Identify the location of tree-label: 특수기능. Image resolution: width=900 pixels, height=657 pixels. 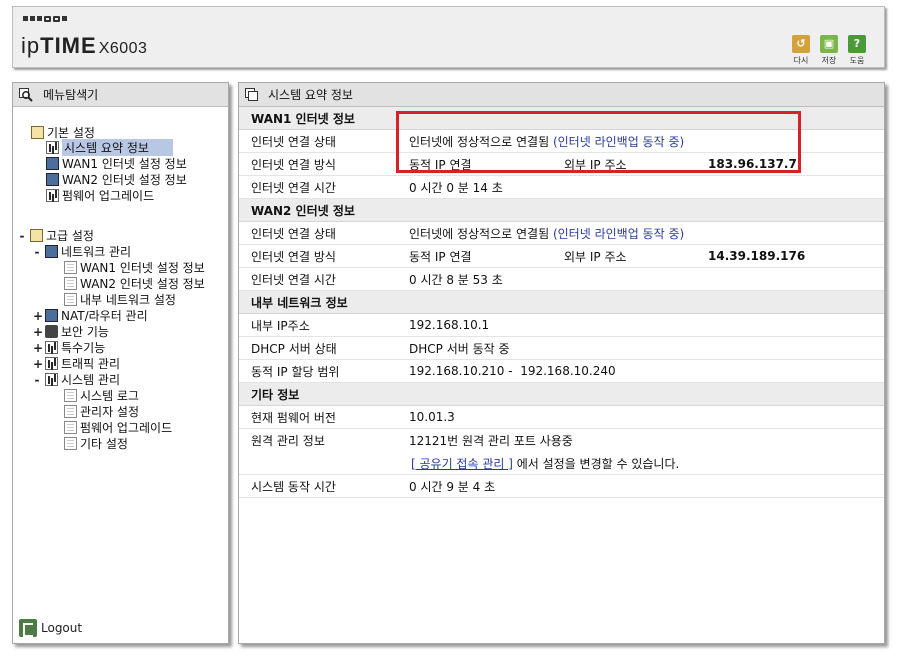
(83, 348).